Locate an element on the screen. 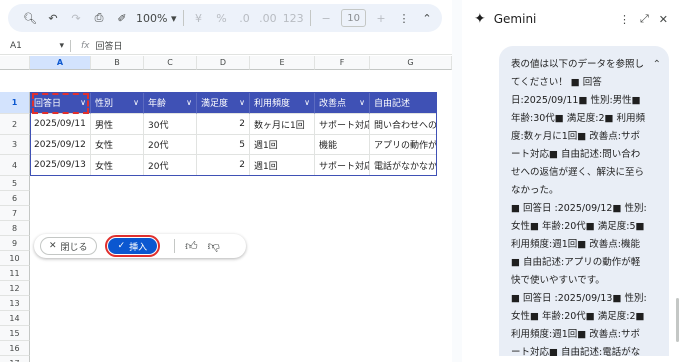  gemini-header: ✦ Gemini ⋮ ⤢ ✕ is located at coordinates (571, 19).